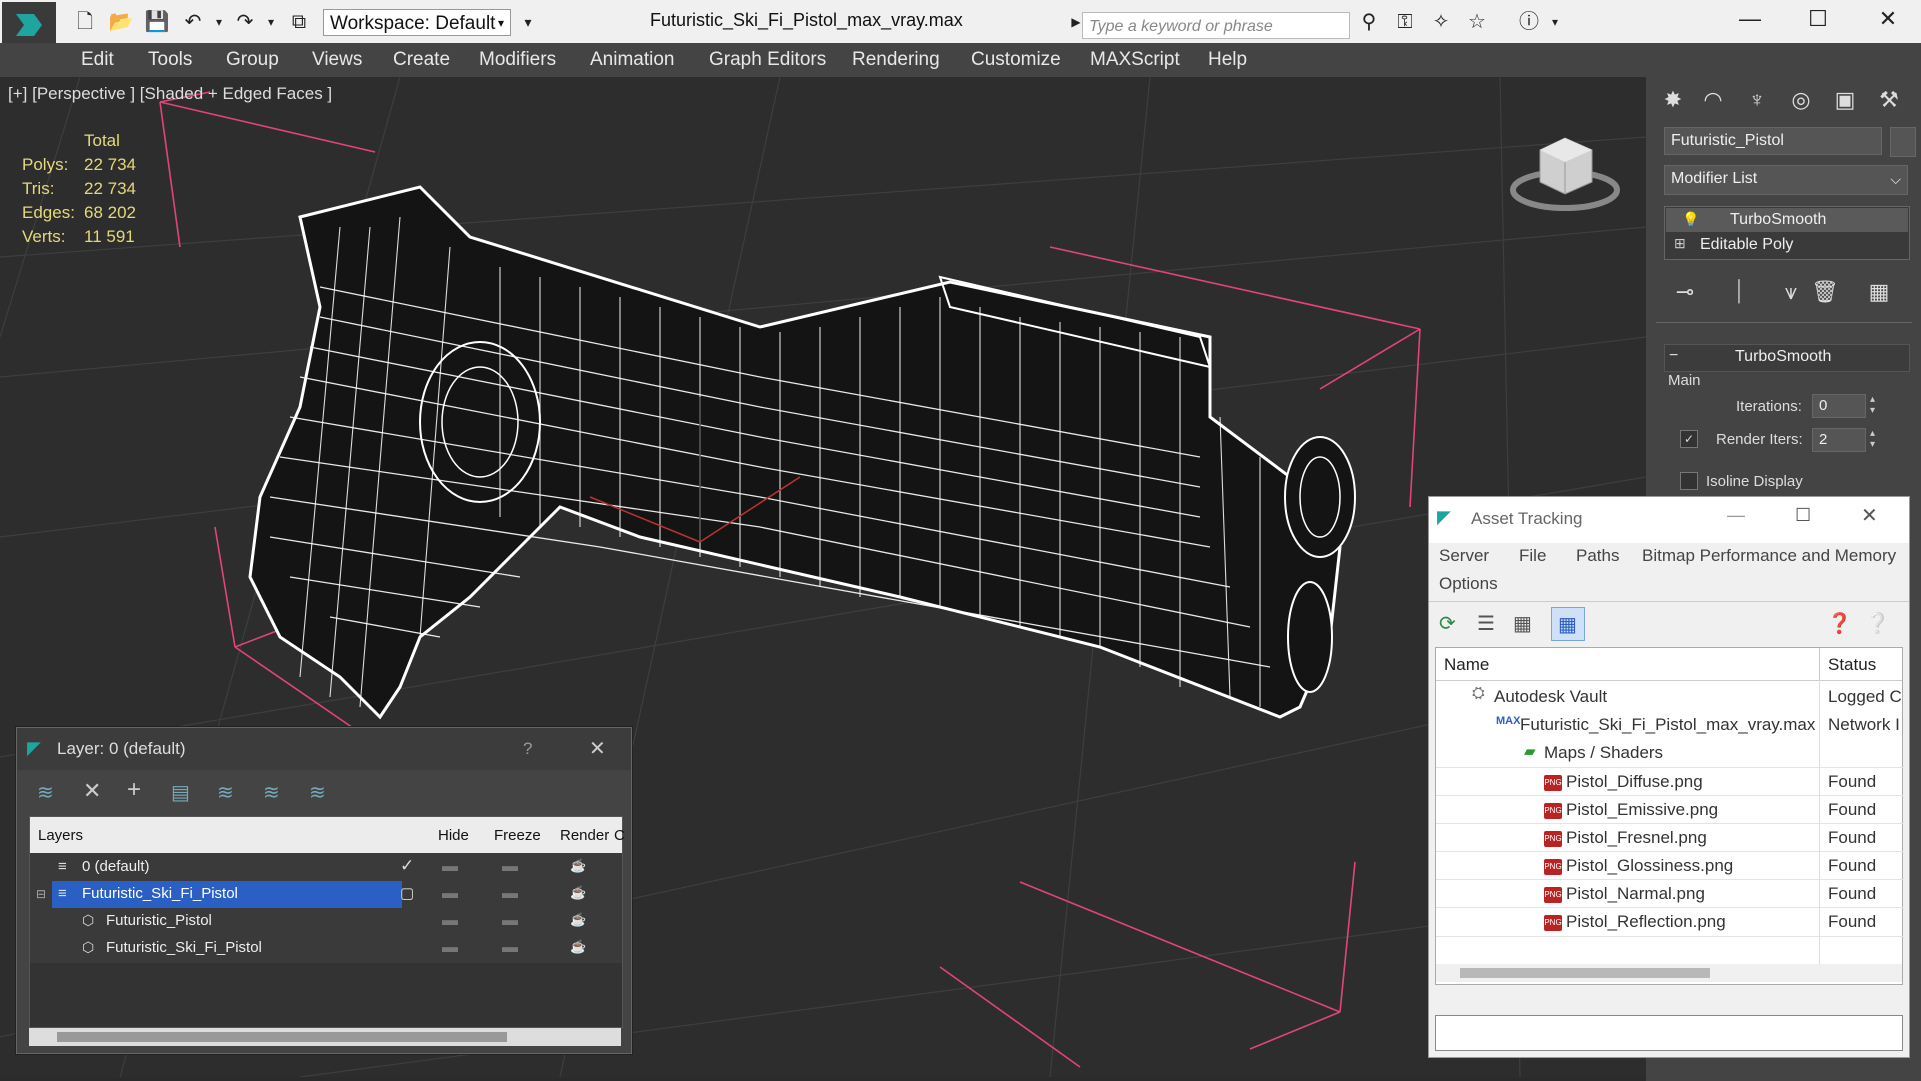 This screenshot has width=1921, height=1081. Describe the element at coordinates (1670, 922) in the screenshot. I see `asset-row: PNG Pistol_Reflection.png Found` at that location.